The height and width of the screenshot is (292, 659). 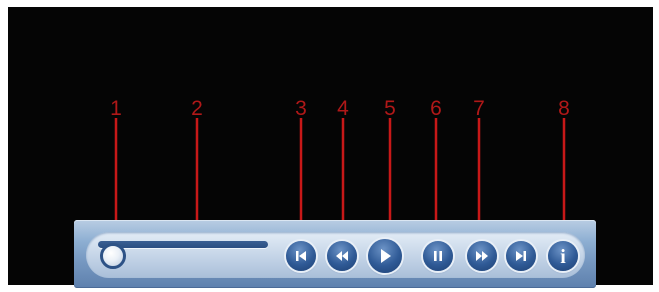 I want to click on seek-thumb, so click(x=113, y=256).